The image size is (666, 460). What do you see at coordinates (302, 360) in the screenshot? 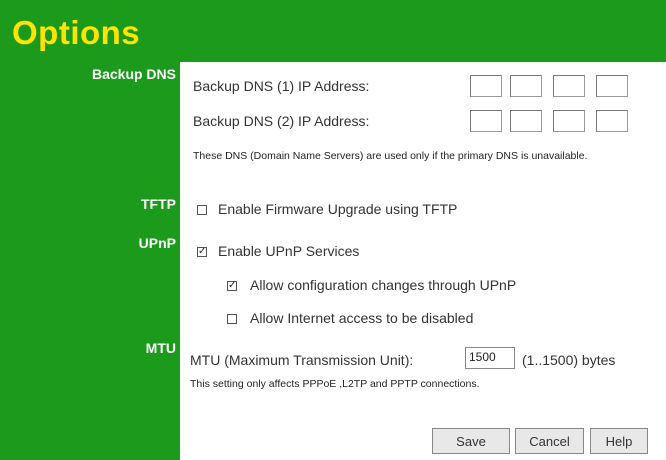
I see `mtu-label: MTU (Maximum Transmission Unit):` at bounding box center [302, 360].